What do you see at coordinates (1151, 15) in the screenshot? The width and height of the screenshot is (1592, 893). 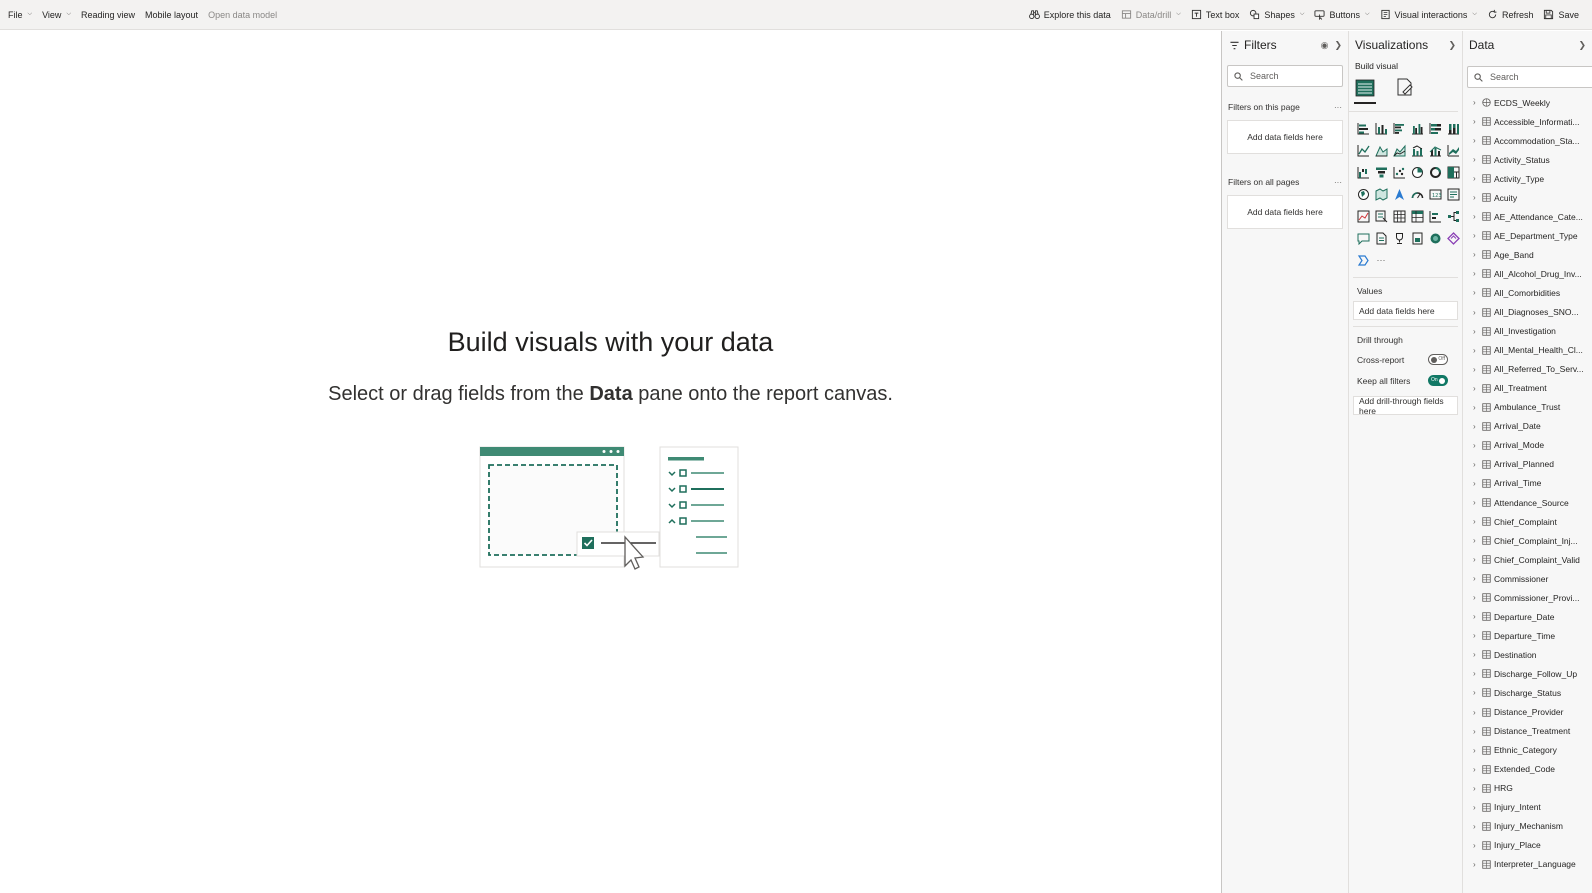 I see `data-drill-menu: Data/drill ⌵` at bounding box center [1151, 15].